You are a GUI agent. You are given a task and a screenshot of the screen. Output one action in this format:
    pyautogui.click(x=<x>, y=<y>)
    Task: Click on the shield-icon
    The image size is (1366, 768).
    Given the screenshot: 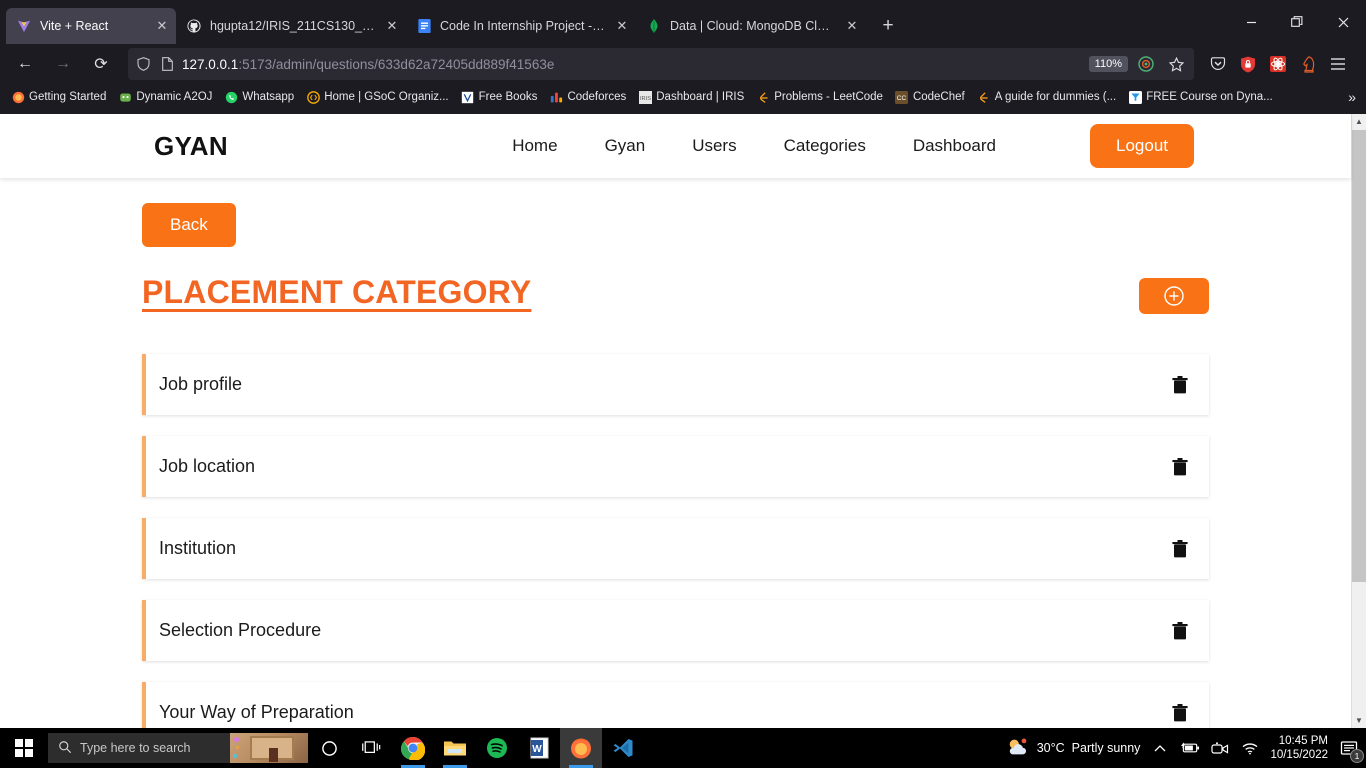 What is the action you would take?
    pyautogui.click(x=143, y=64)
    